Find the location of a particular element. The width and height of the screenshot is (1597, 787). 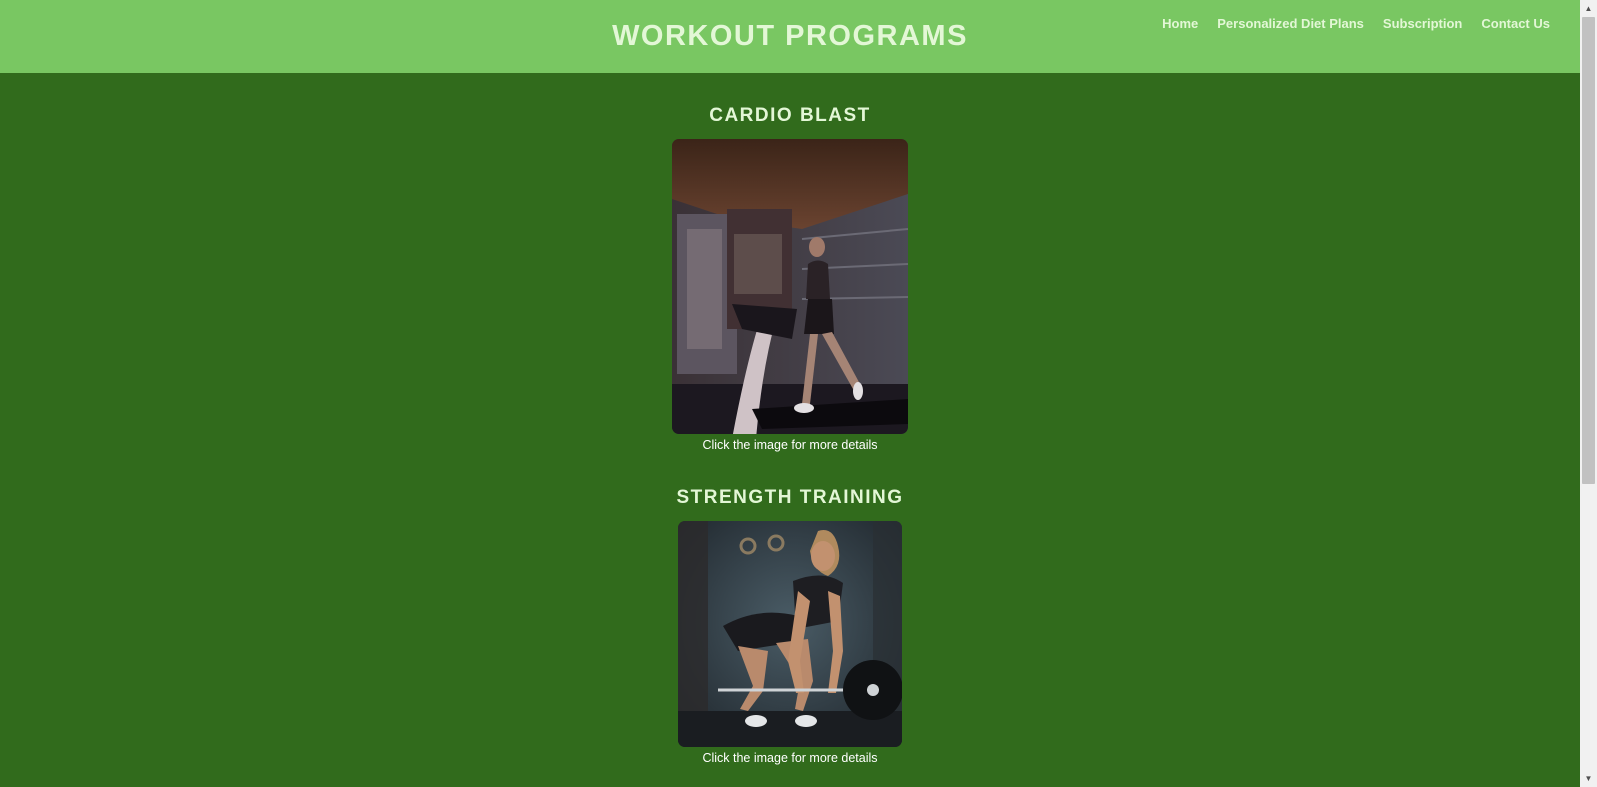

barbell-deadlift-photo is located at coordinates (790, 634).